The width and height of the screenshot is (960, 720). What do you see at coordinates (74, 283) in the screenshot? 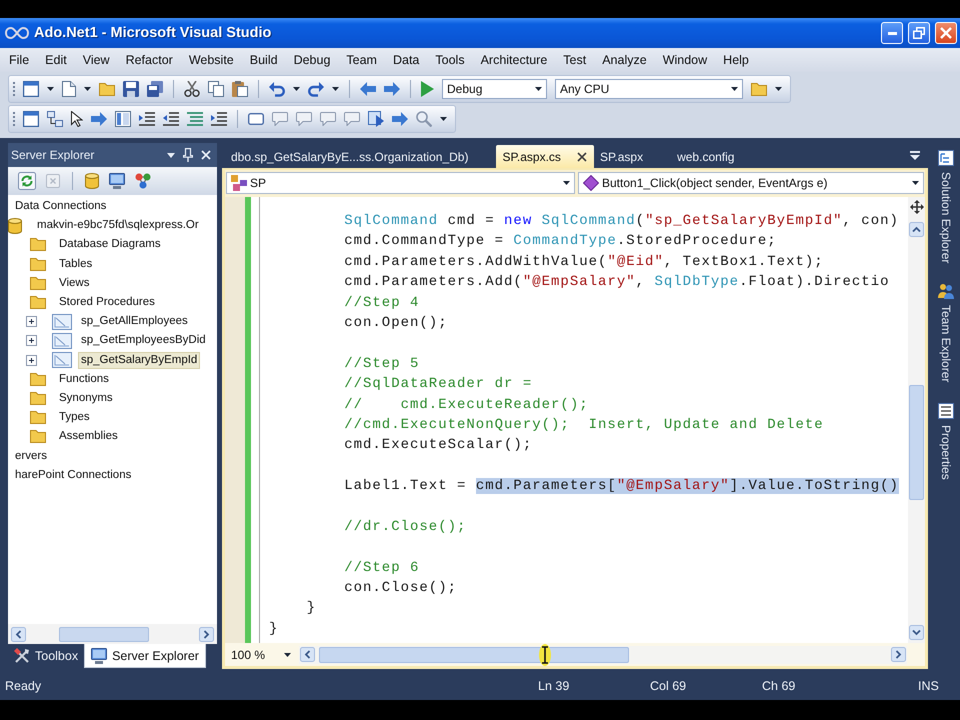
I see `tree-item: Views` at bounding box center [74, 283].